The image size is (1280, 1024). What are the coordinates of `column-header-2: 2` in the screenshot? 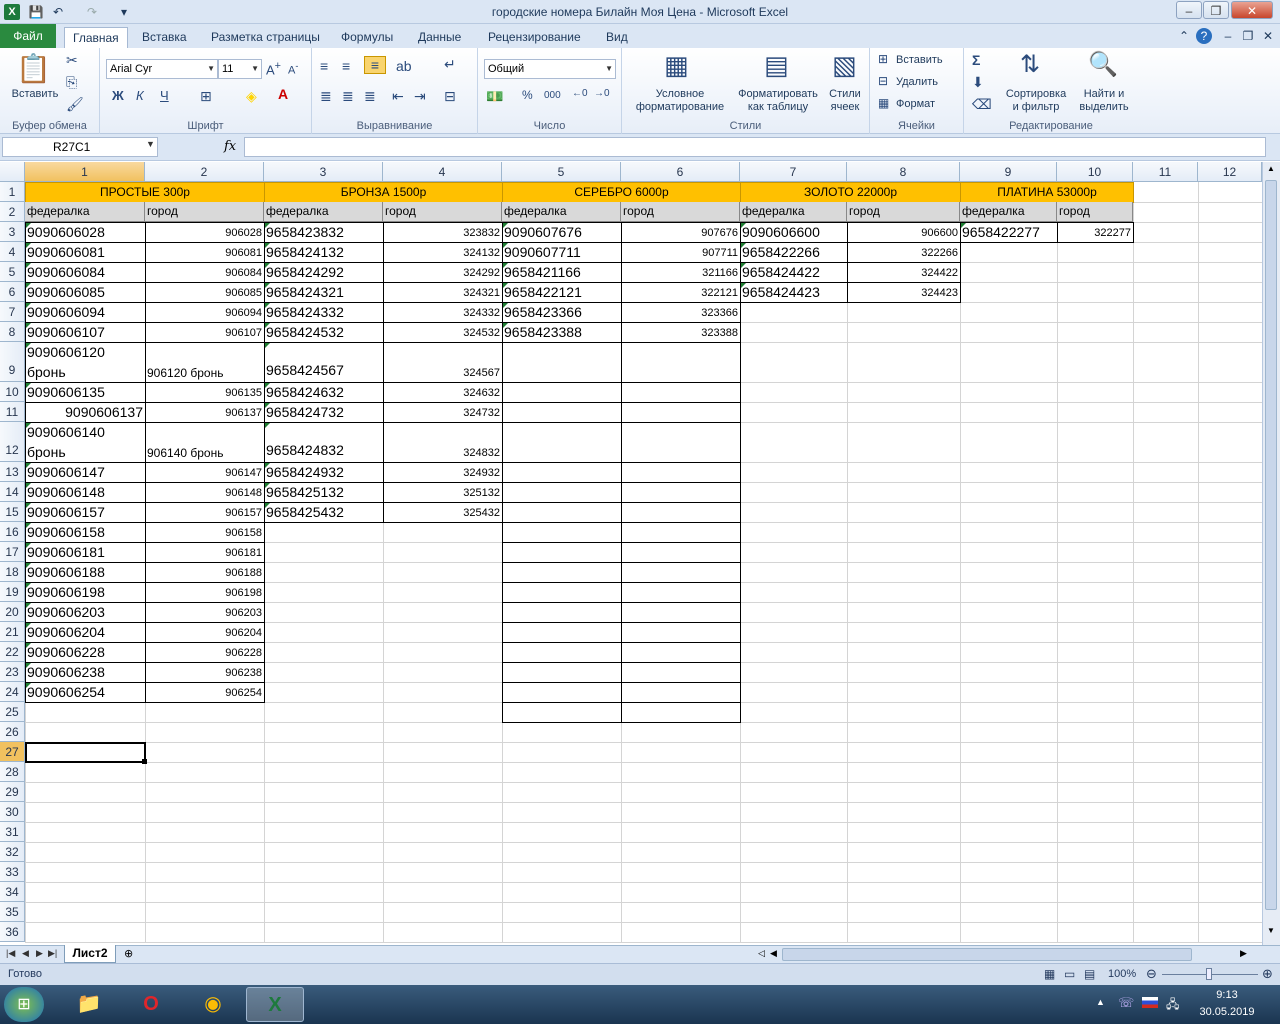 It's located at (204, 172).